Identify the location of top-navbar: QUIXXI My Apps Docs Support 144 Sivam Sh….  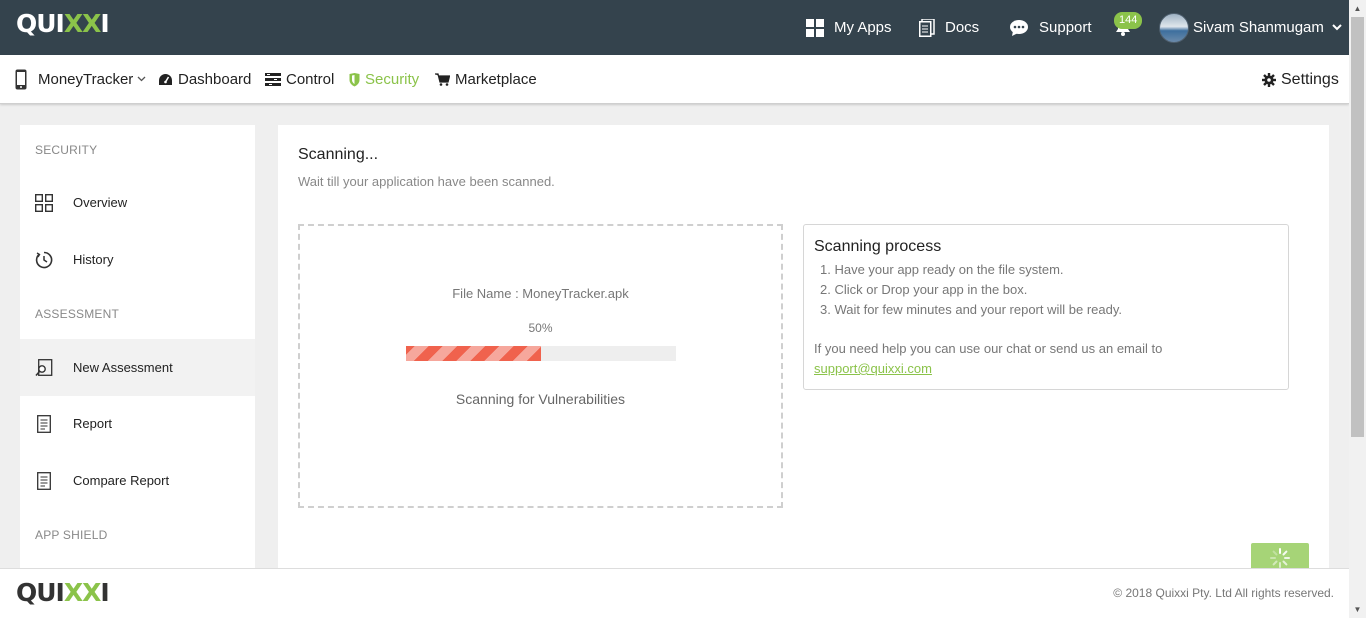
(674, 27).